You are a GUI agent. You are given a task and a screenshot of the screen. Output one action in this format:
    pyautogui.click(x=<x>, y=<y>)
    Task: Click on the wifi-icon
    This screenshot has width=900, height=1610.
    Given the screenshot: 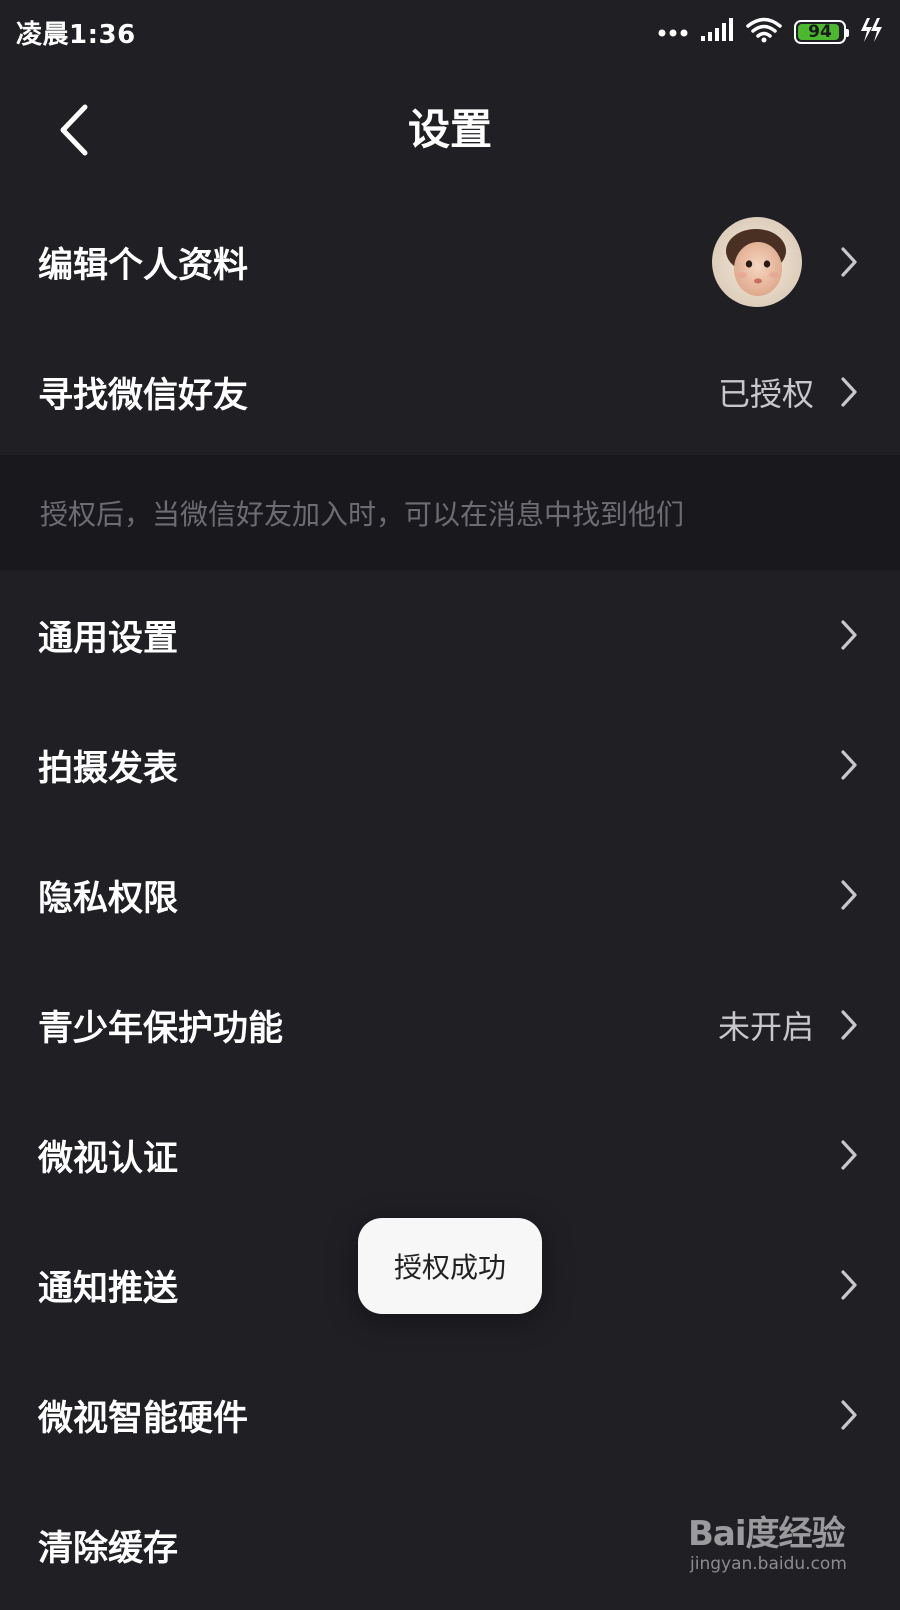 What is the action you would take?
    pyautogui.click(x=764, y=32)
    